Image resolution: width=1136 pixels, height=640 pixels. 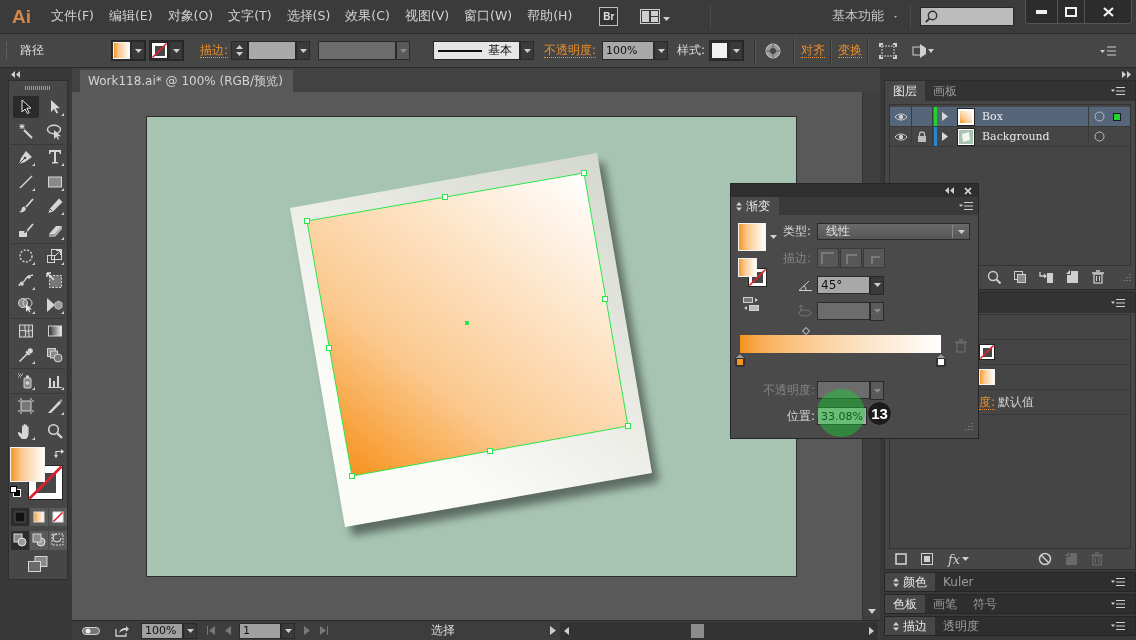 I want to click on selection-type-label: 路径, so click(x=32, y=50).